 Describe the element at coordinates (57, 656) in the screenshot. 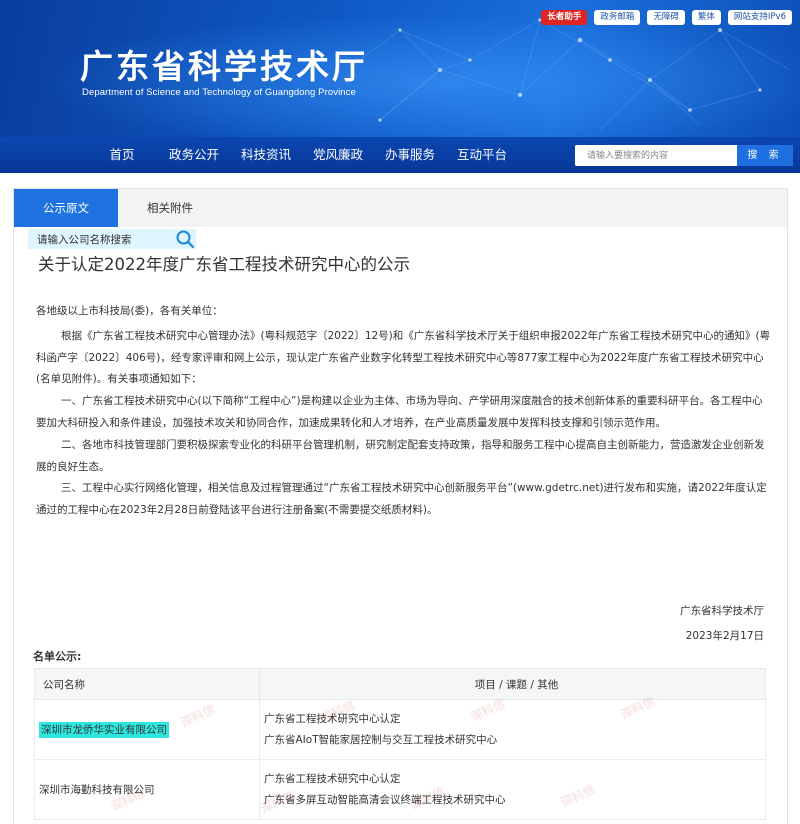

I see `list-heading: 名单公示:` at that location.